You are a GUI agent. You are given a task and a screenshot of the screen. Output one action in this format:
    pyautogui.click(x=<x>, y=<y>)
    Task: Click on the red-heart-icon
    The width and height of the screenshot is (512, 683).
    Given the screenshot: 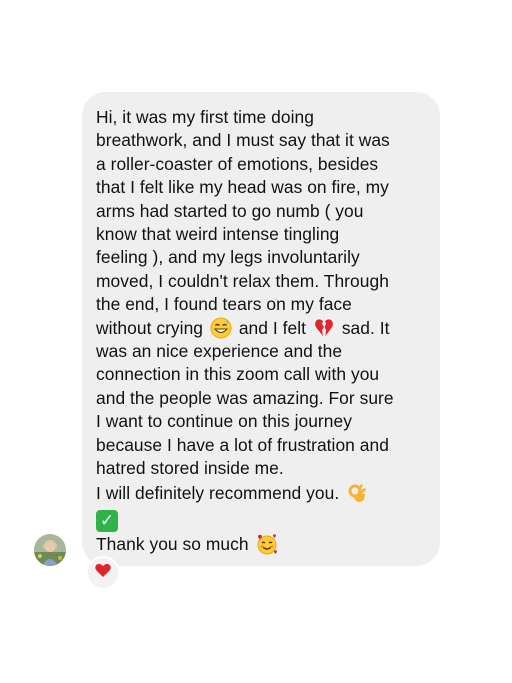 What is the action you would take?
    pyautogui.click(x=103, y=573)
    